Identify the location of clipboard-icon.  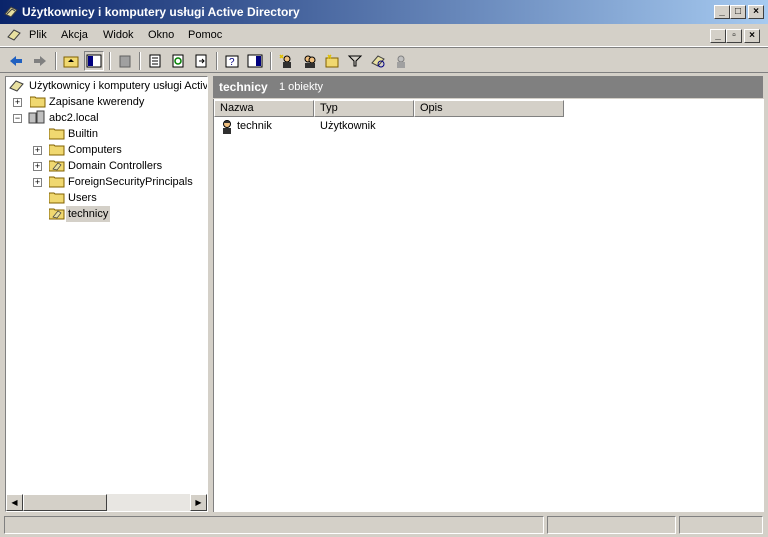
(125, 61).